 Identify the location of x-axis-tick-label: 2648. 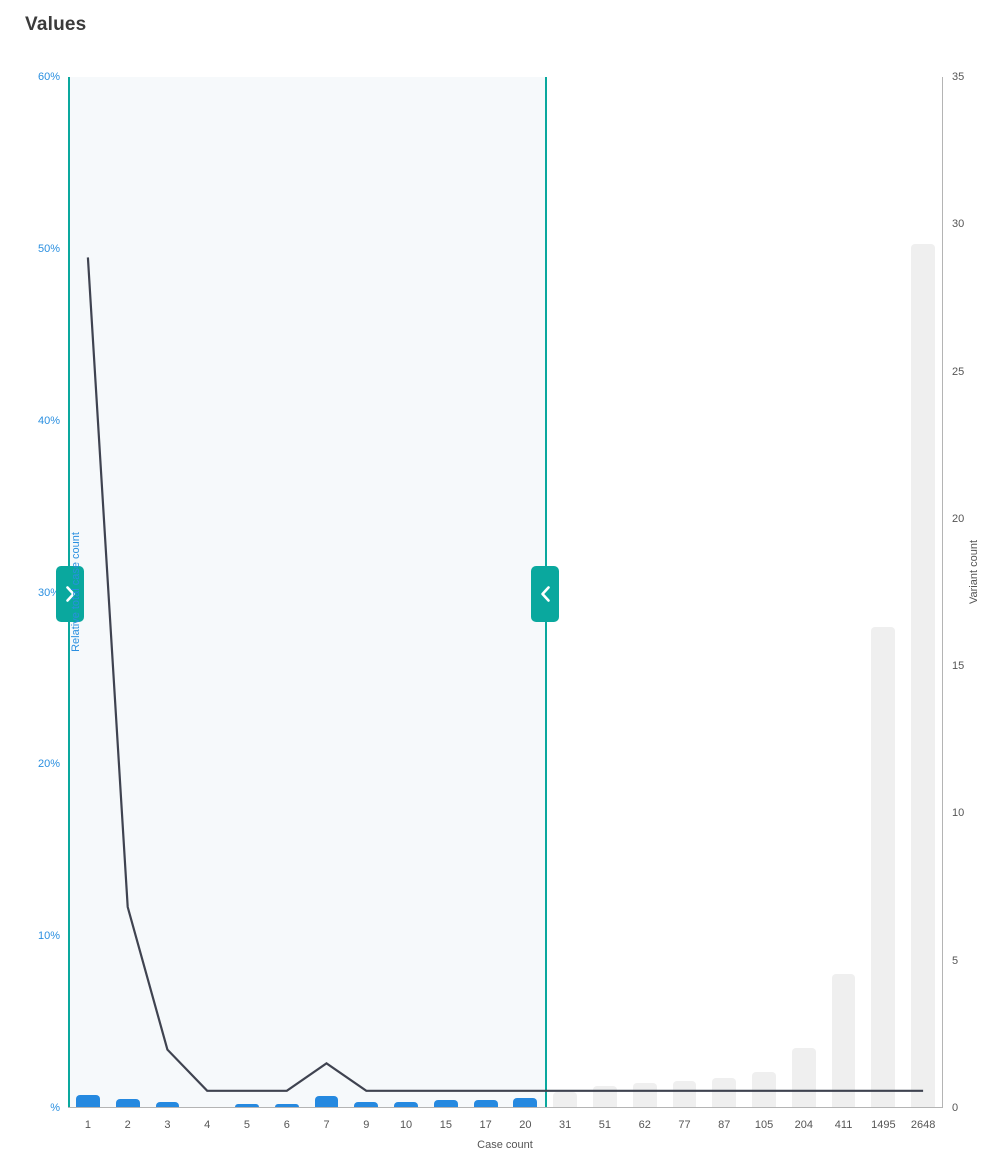
(923, 1125).